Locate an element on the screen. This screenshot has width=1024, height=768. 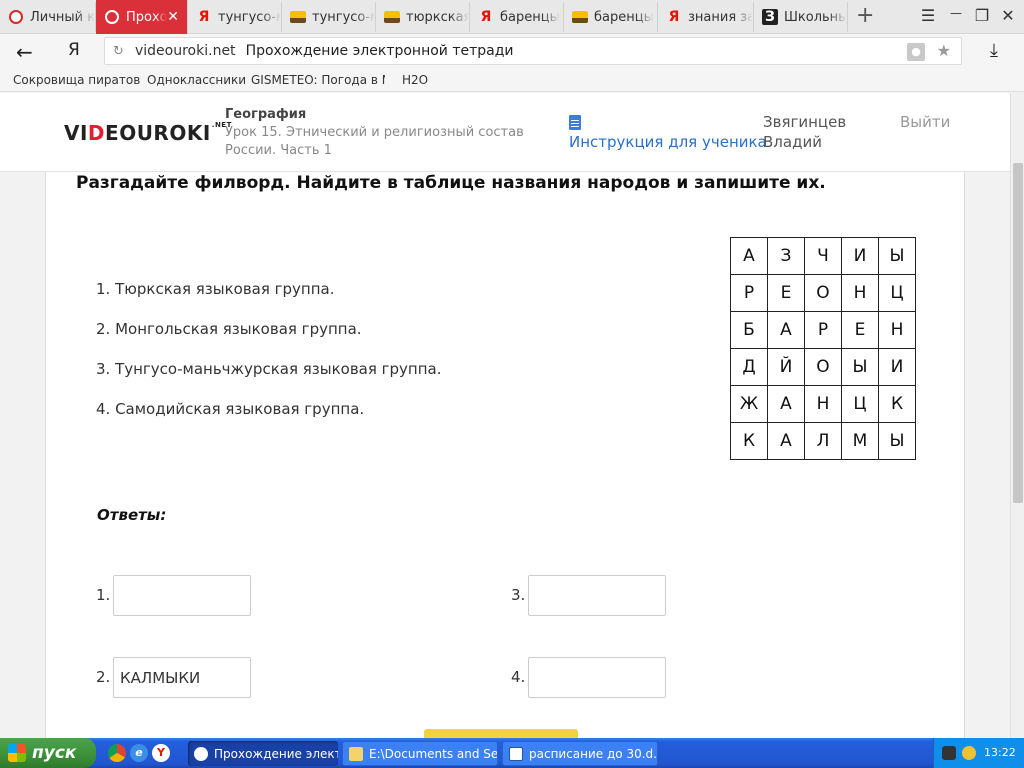
grid-cell: Д is located at coordinates (749, 367).